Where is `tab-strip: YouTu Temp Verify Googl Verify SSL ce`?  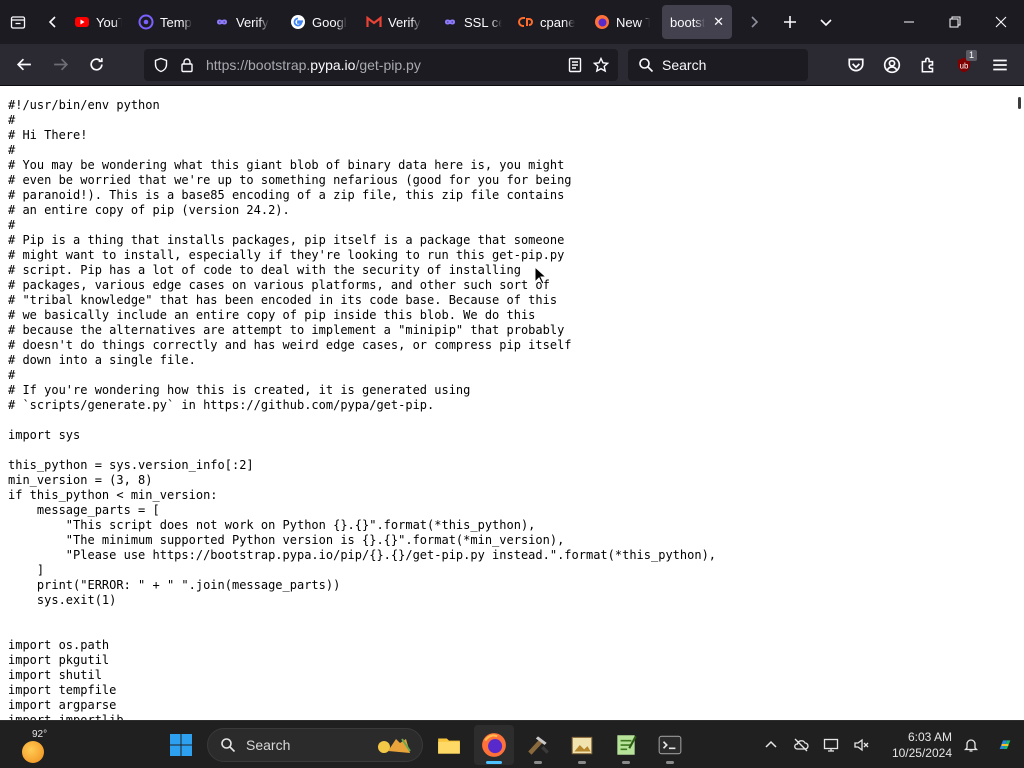 tab-strip: YouTu Temp Verify Googl Verify SSL ce is located at coordinates (512, 22).